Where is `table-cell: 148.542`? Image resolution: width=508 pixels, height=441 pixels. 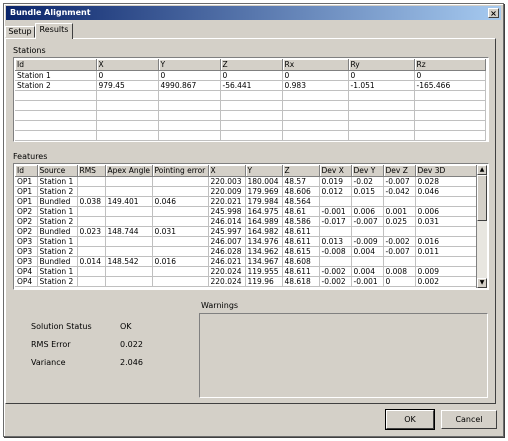
table-cell: 148.542 is located at coordinates (129, 261).